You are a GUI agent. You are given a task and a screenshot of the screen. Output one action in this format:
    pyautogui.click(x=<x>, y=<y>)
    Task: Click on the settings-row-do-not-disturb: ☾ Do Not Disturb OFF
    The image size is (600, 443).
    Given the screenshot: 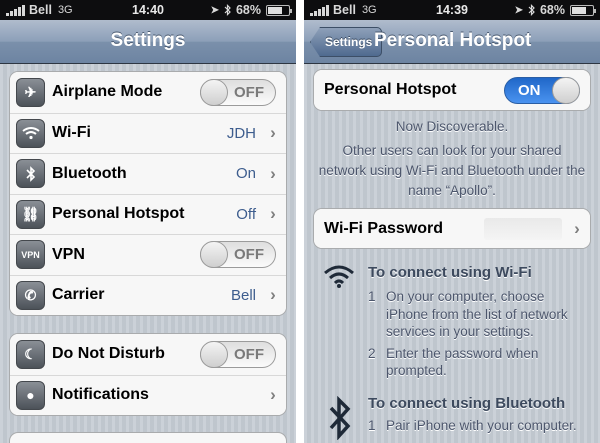 What is the action you would take?
    pyautogui.click(x=148, y=354)
    